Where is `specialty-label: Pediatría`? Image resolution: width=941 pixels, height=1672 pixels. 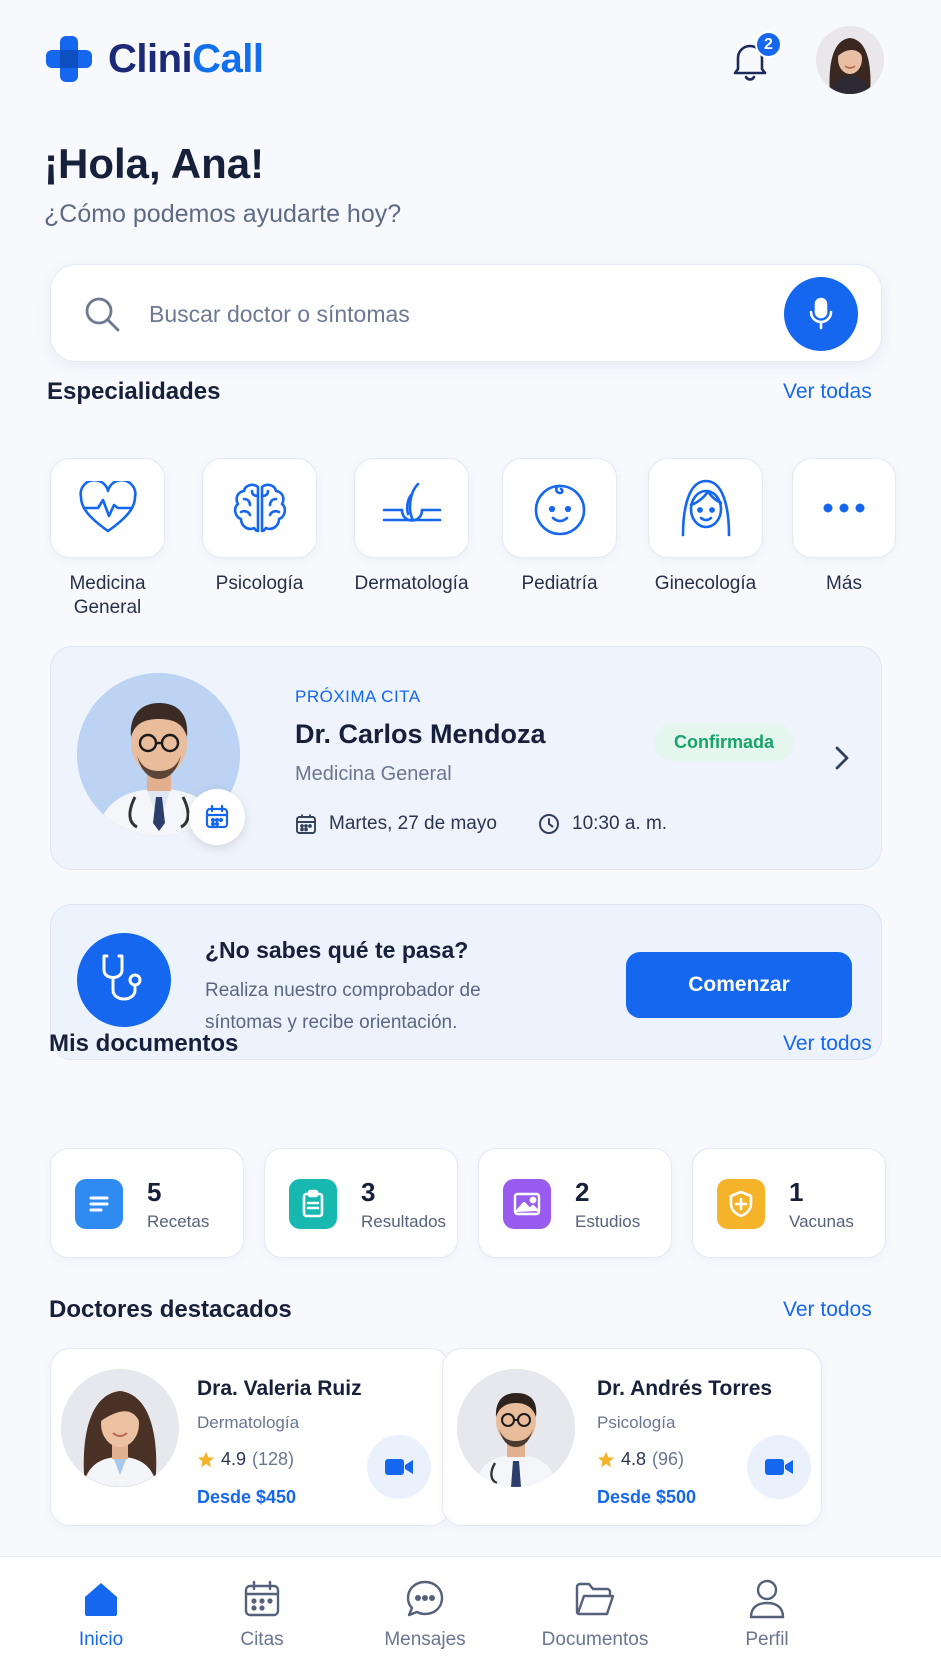
specialty-label: Pediatría is located at coordinates (559, 583).